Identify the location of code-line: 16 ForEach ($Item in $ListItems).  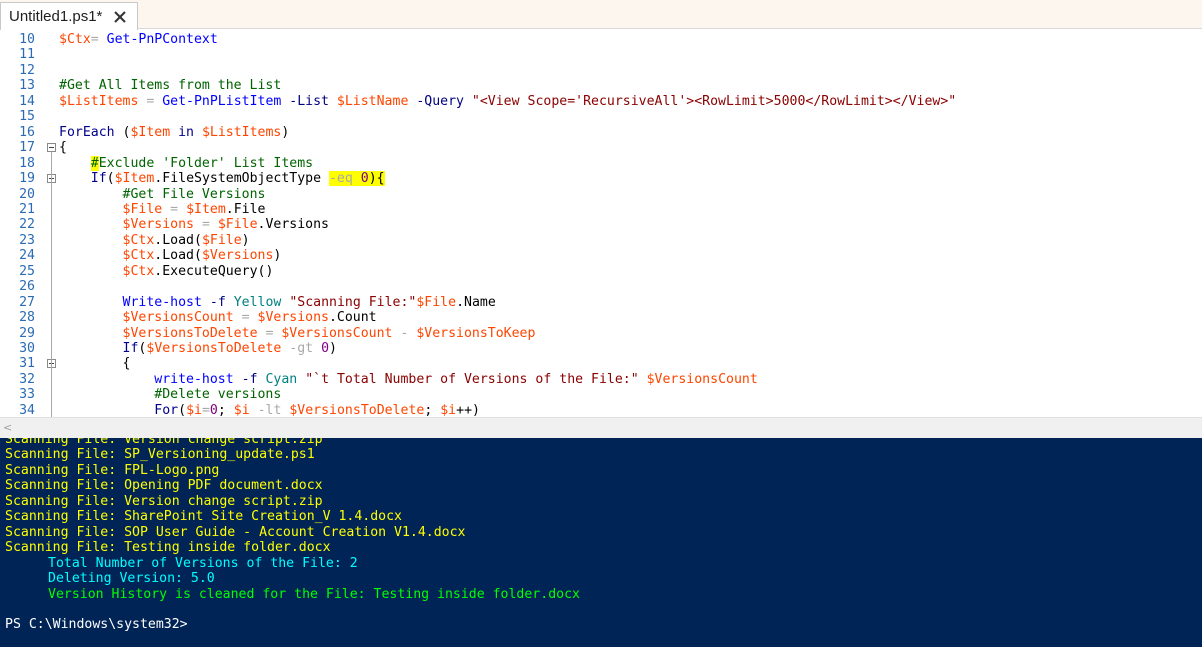
(601, 132).